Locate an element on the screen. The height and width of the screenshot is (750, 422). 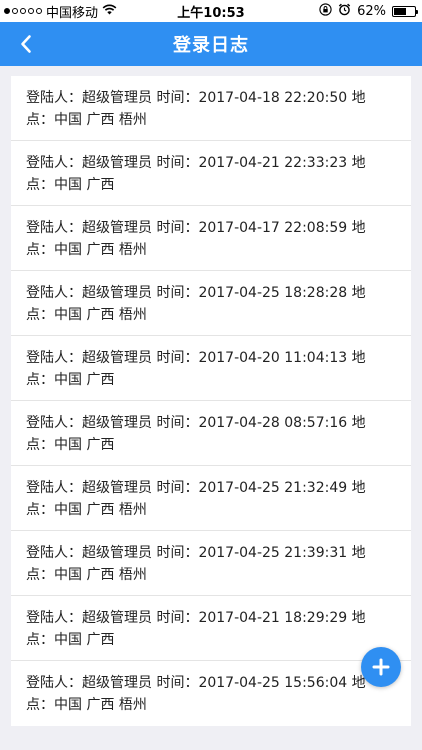
page-title: 登录日志 is located at coordinates (211, 45).